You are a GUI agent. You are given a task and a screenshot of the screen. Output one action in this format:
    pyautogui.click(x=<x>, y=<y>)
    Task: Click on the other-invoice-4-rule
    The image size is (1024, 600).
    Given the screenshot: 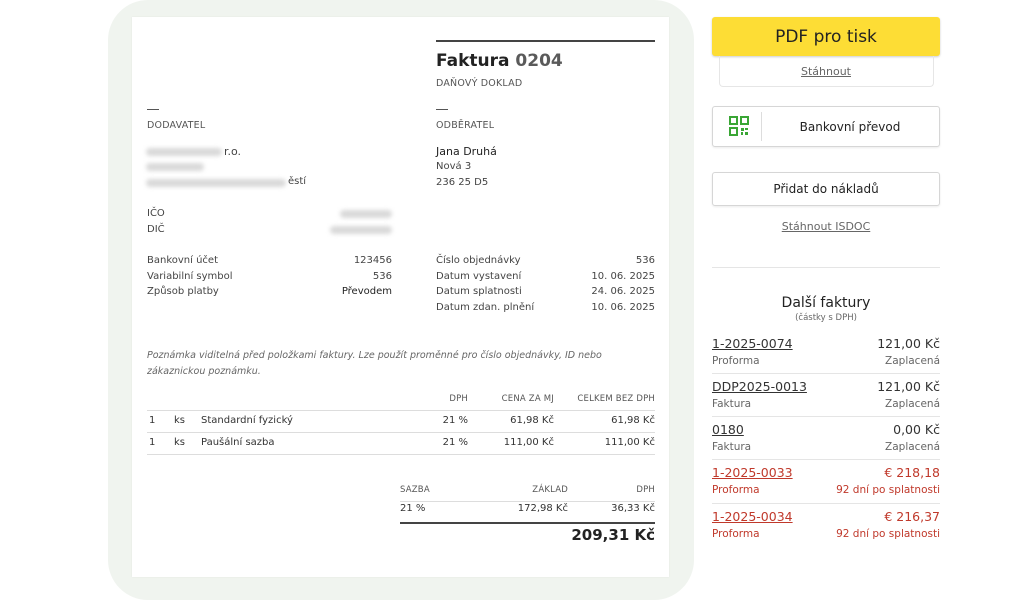 What is the action you would take?
    pyautogui.click(x=826, y=503)
    